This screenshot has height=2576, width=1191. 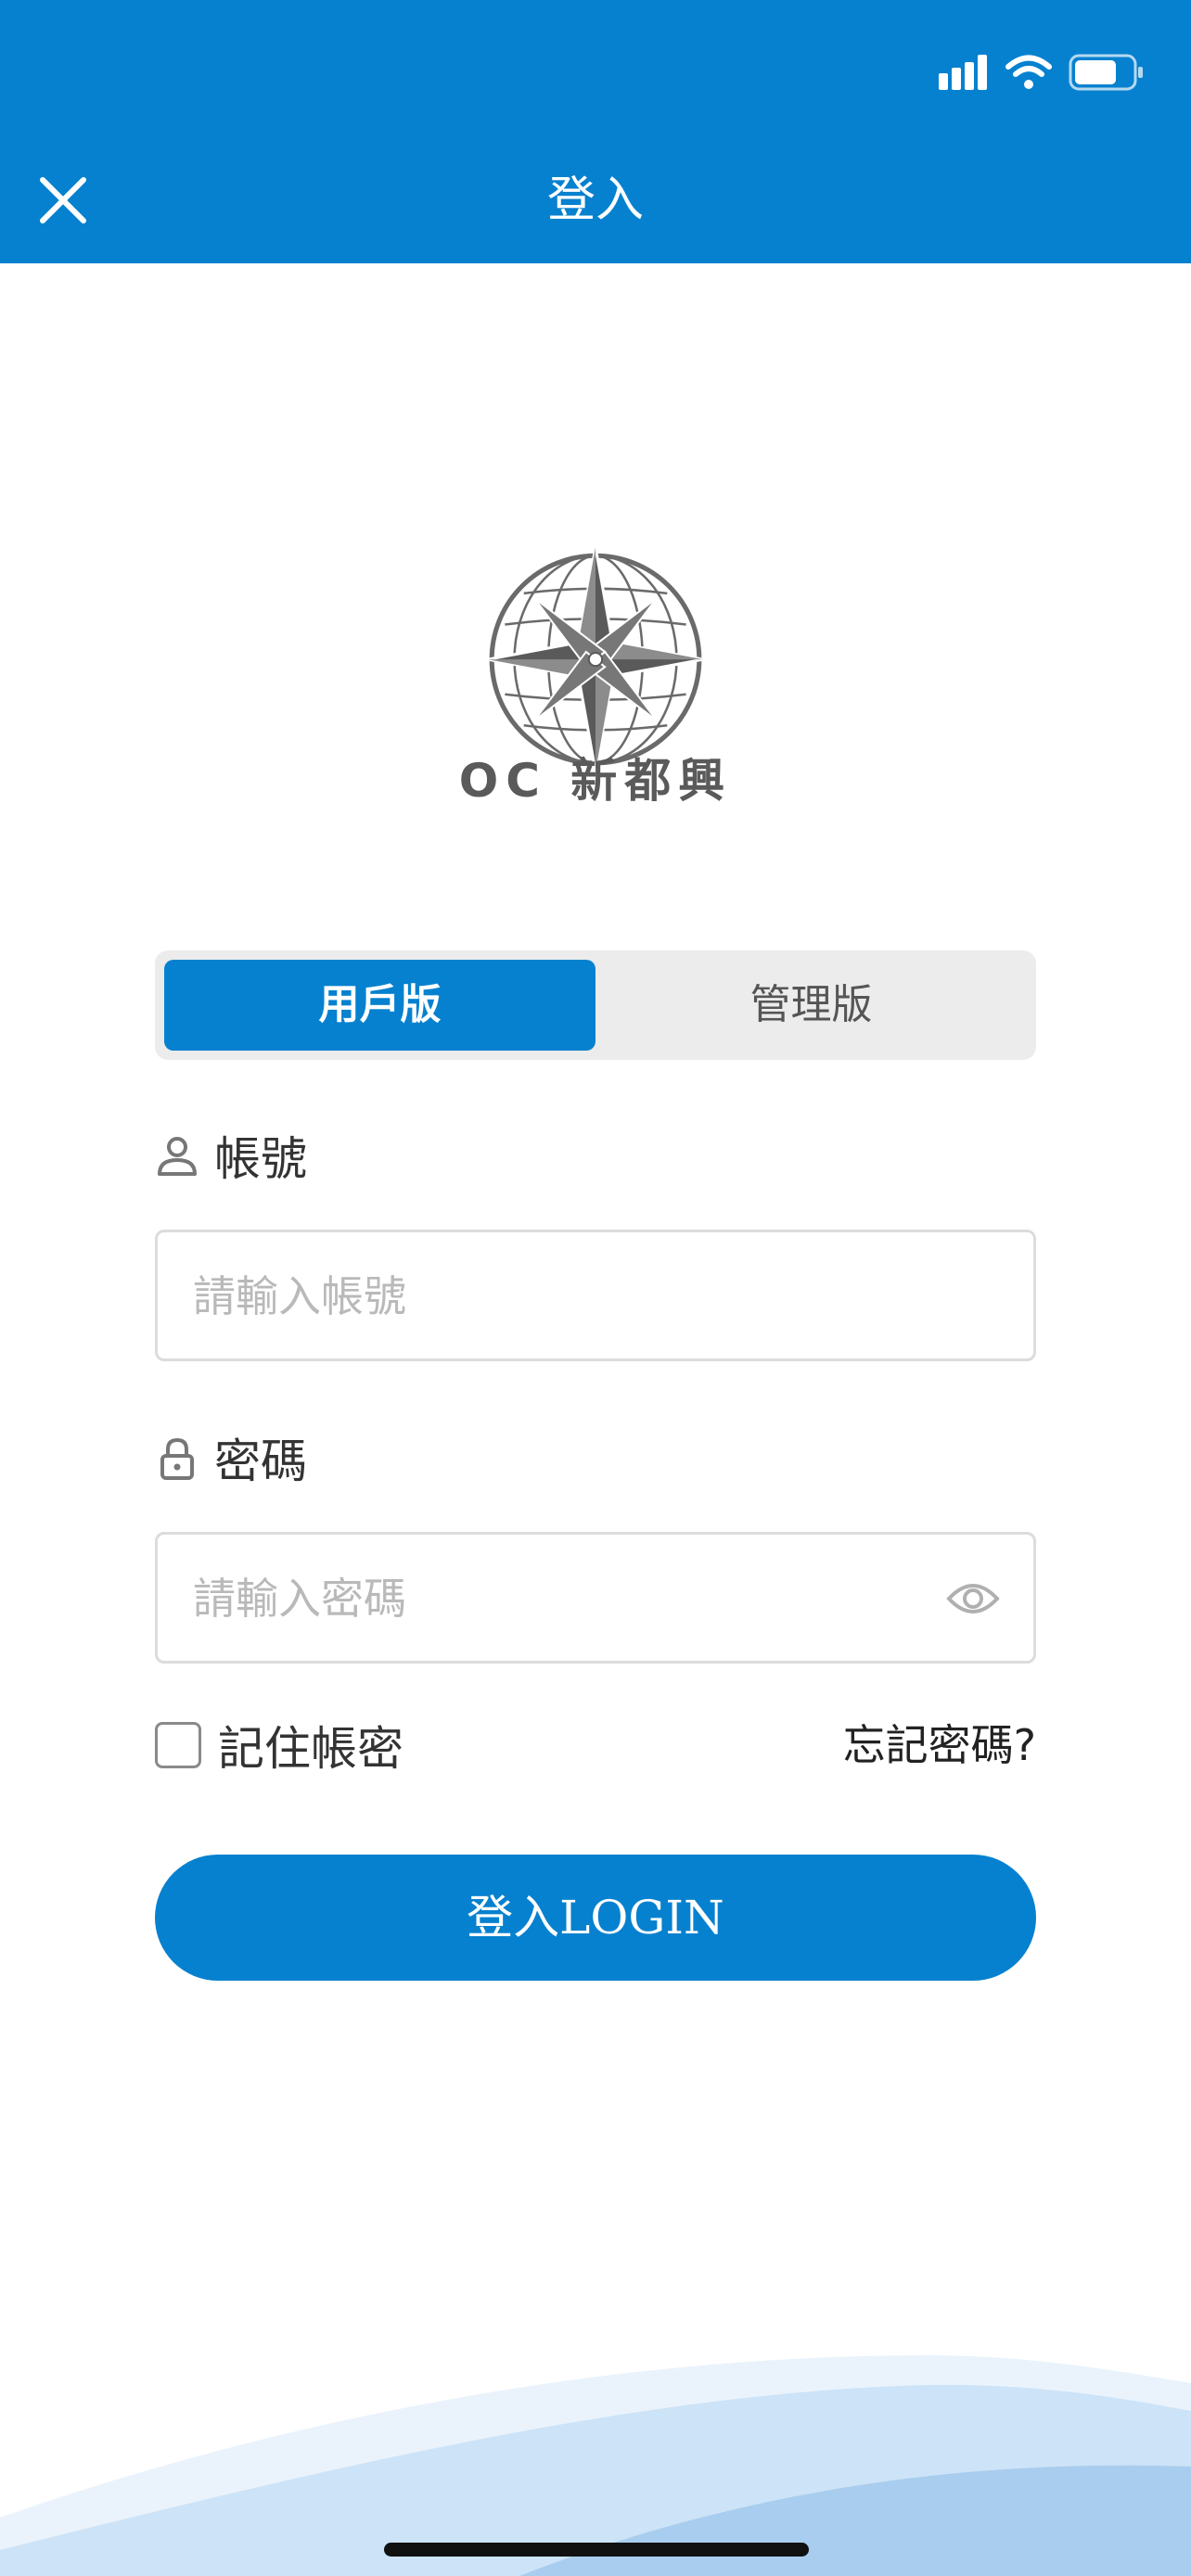 I want to click on password-label-text: 密碼, so click(x=260, y=1461).